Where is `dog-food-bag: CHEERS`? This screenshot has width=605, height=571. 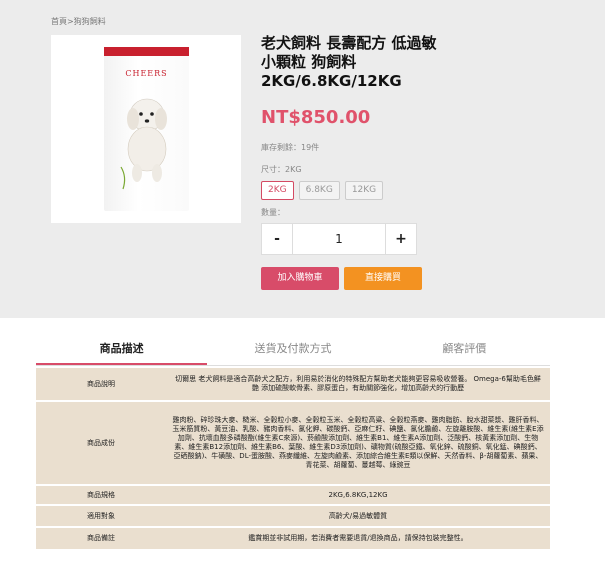
dog-food-bag: CHEERS is located at coordinates (146, 129).